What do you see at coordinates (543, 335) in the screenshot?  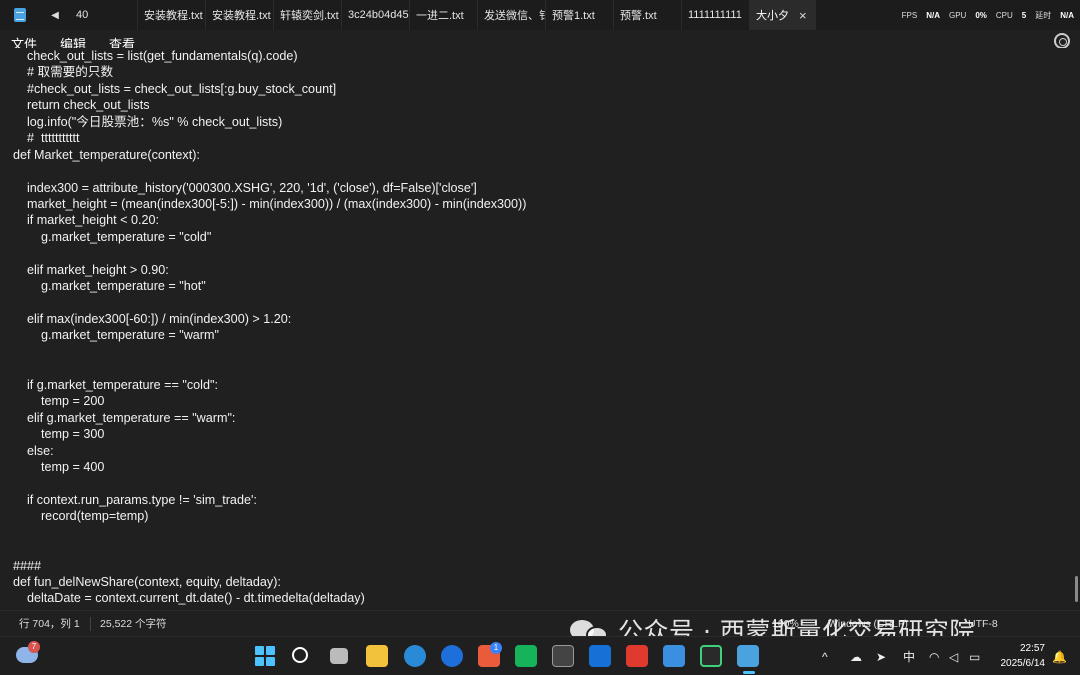 I see `code-line: g.market_temperature = "warm"` at bounding box center [543, 335].